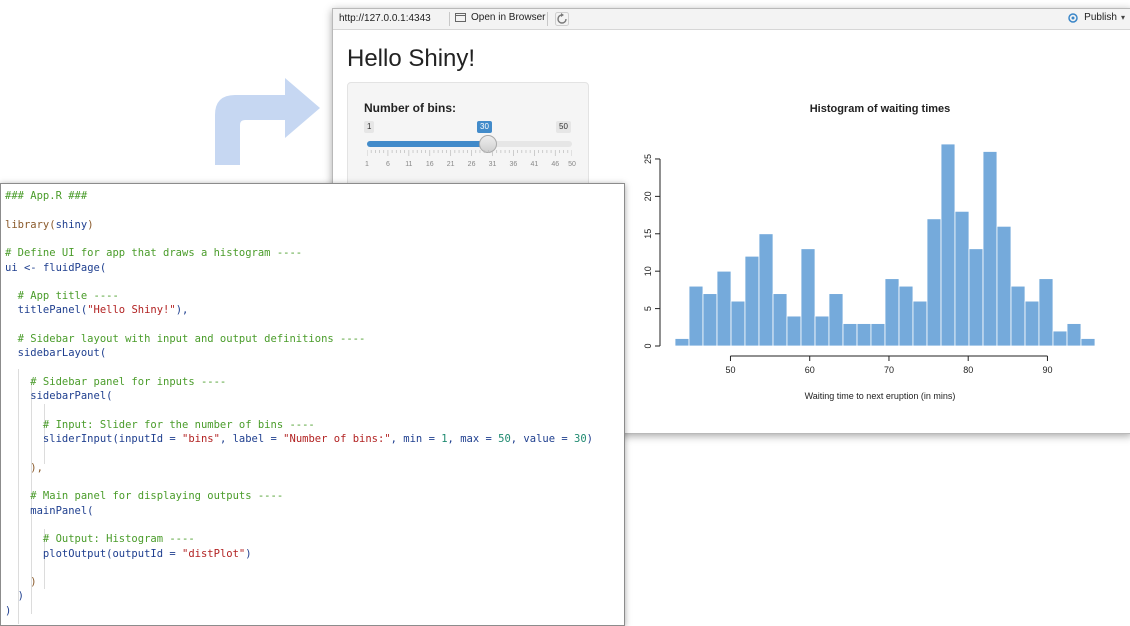  I want to click on code-line: # Main panel for displaying outputs ----, so click(144, 496).